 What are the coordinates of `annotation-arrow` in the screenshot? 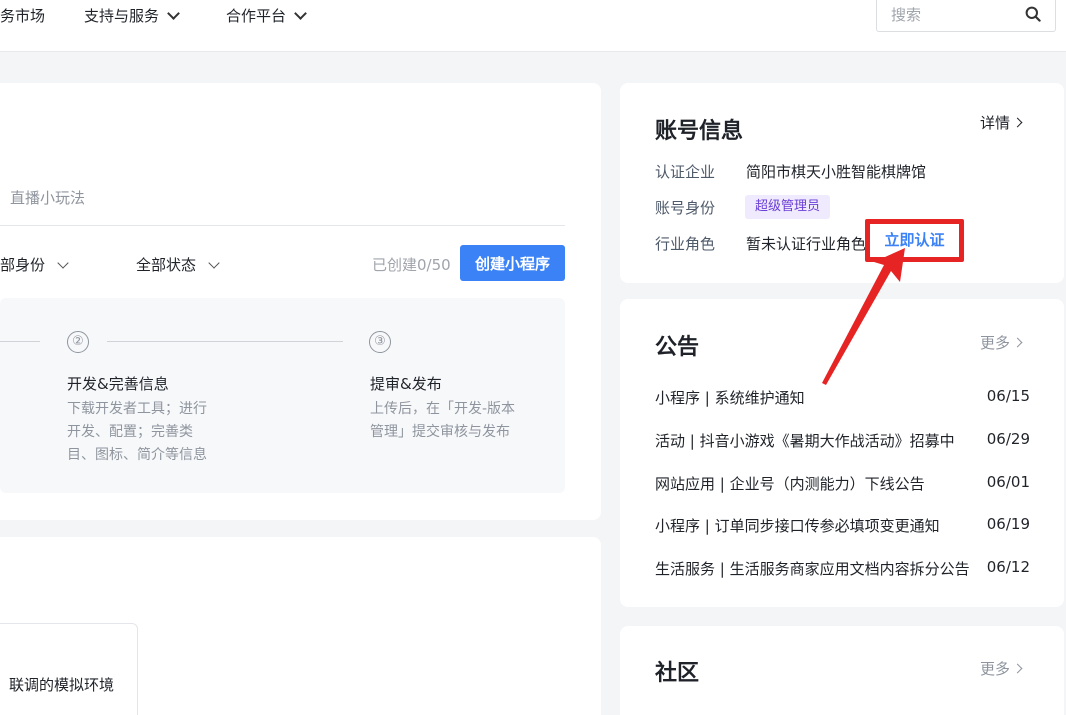 It's located at (863, 316).